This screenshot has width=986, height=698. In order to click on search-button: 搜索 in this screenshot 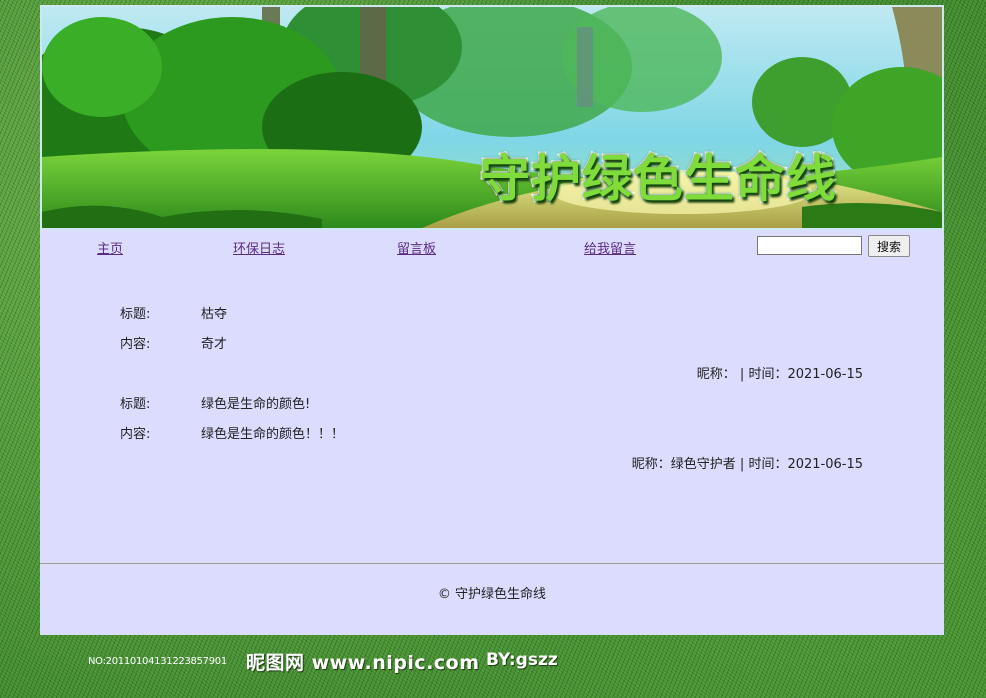, I will do `click(889, 246)`.